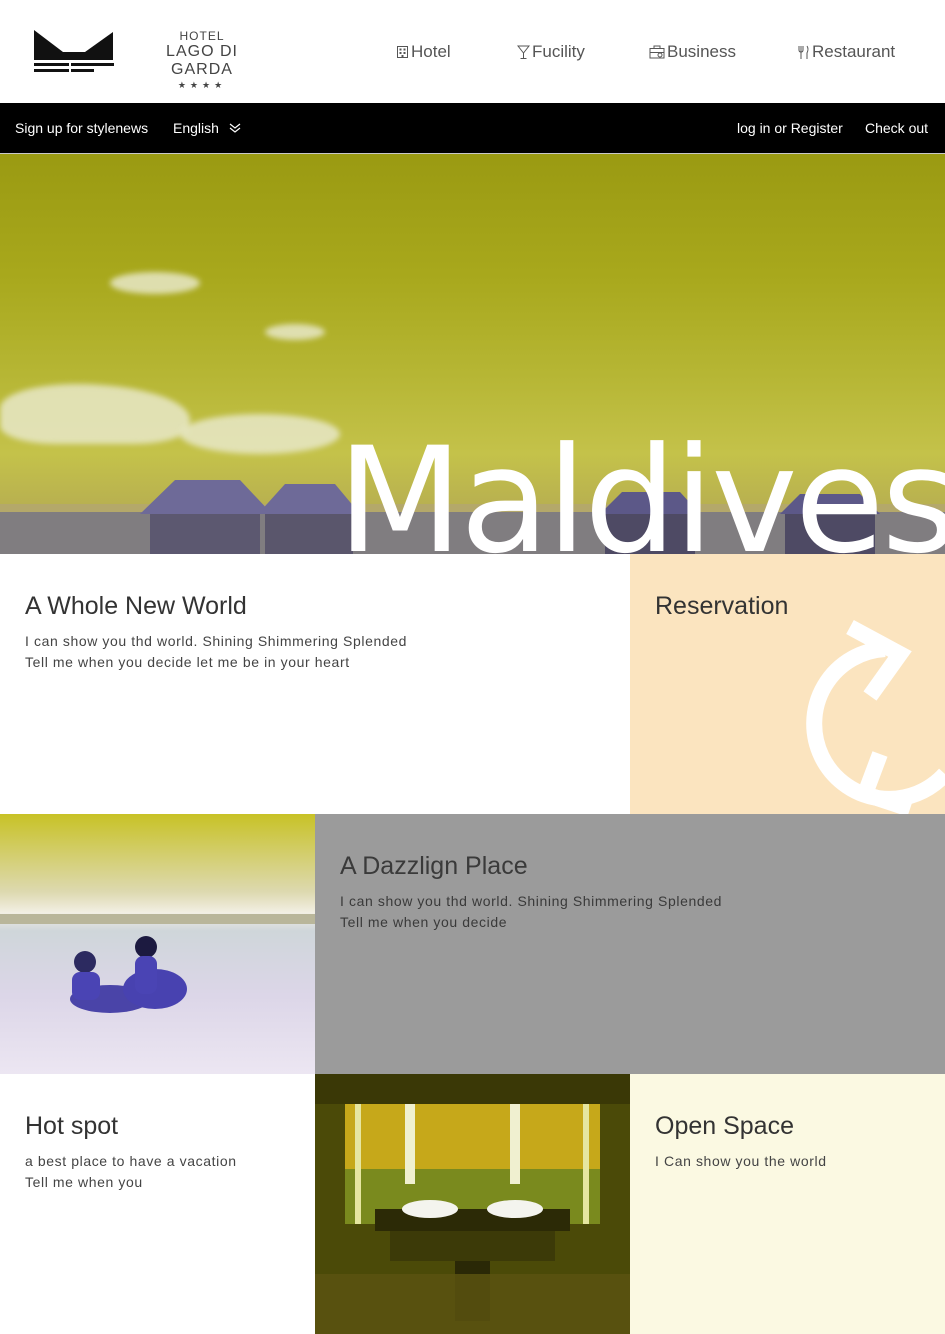 The image size is (945, 1334). What do you see at coordinates (431, 51) in the screenshot?
I see `nav-hotel-label: Hotel` at bounding box center [431, 51].